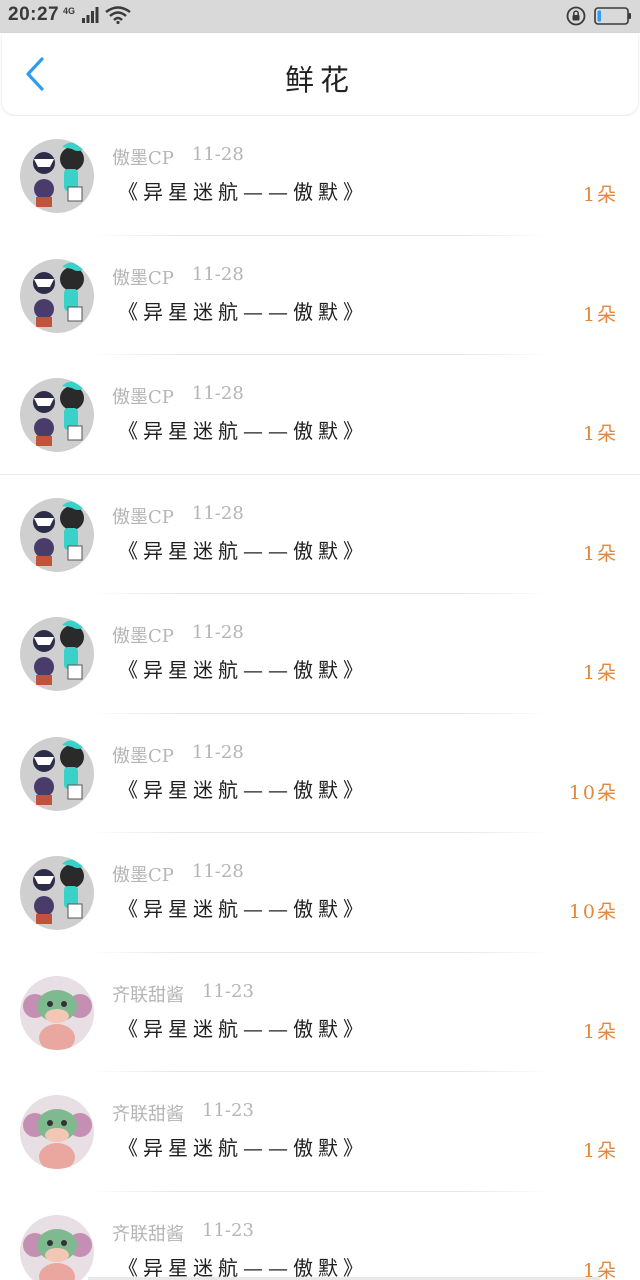  What do you see at coordinates (576, 18) in the screenshot?
I see `screen-lock-icon` at bounding box center [576, 18].